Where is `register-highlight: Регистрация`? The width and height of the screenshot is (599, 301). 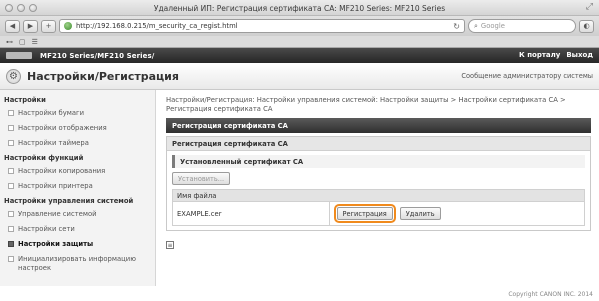
register-highlight: Регистрация is located at coordinates (364, 213).